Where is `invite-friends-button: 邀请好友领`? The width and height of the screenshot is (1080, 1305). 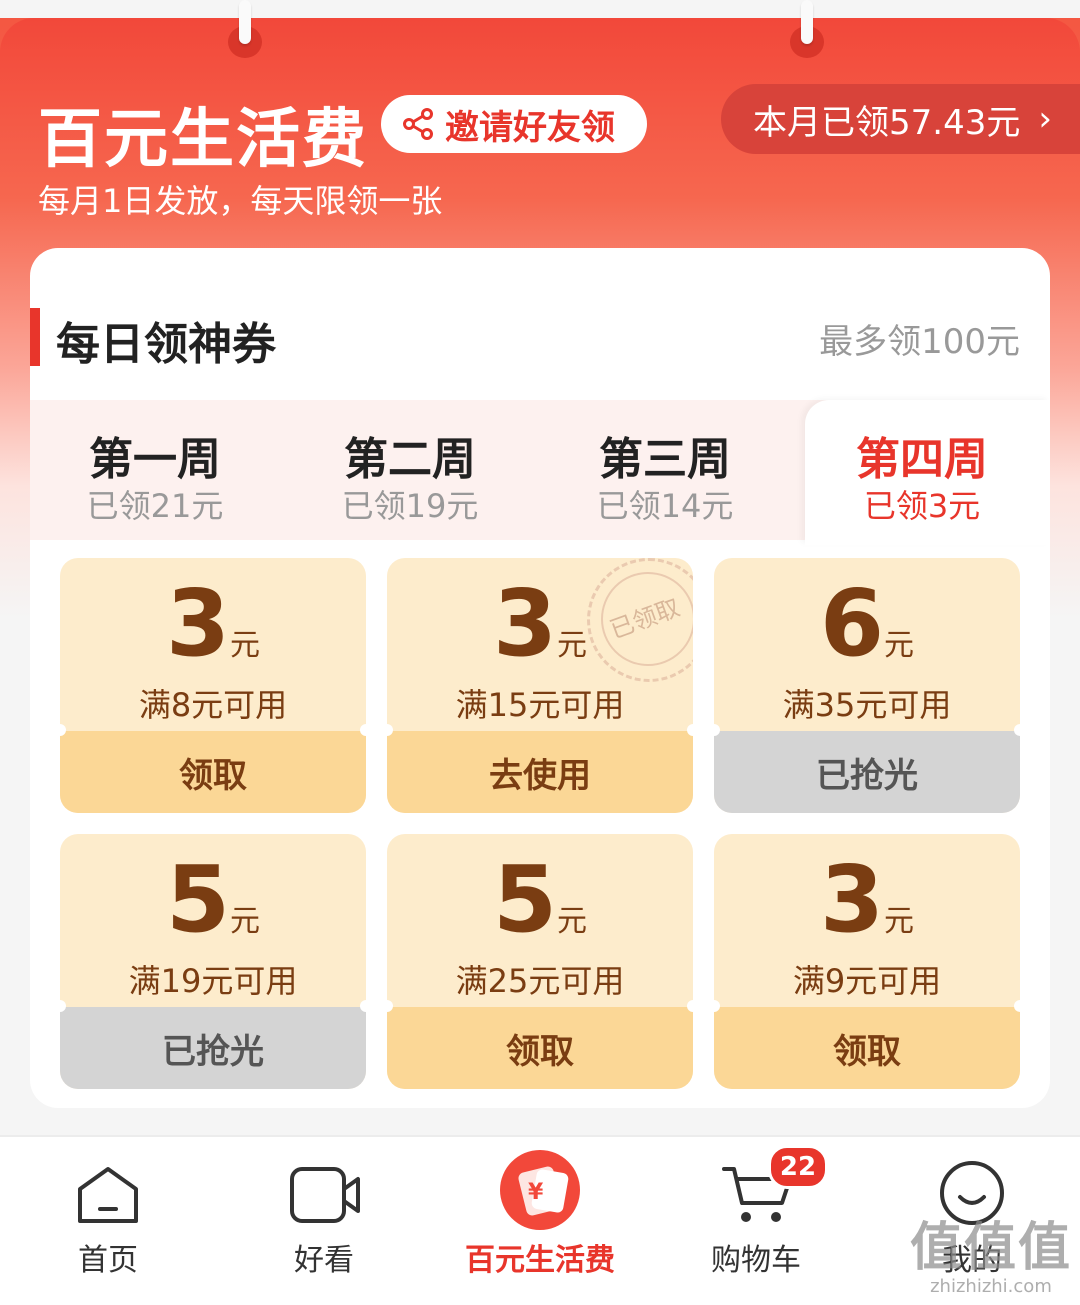
invite-friends-button: 邀请好友领 is located at coordinates (514, 124).